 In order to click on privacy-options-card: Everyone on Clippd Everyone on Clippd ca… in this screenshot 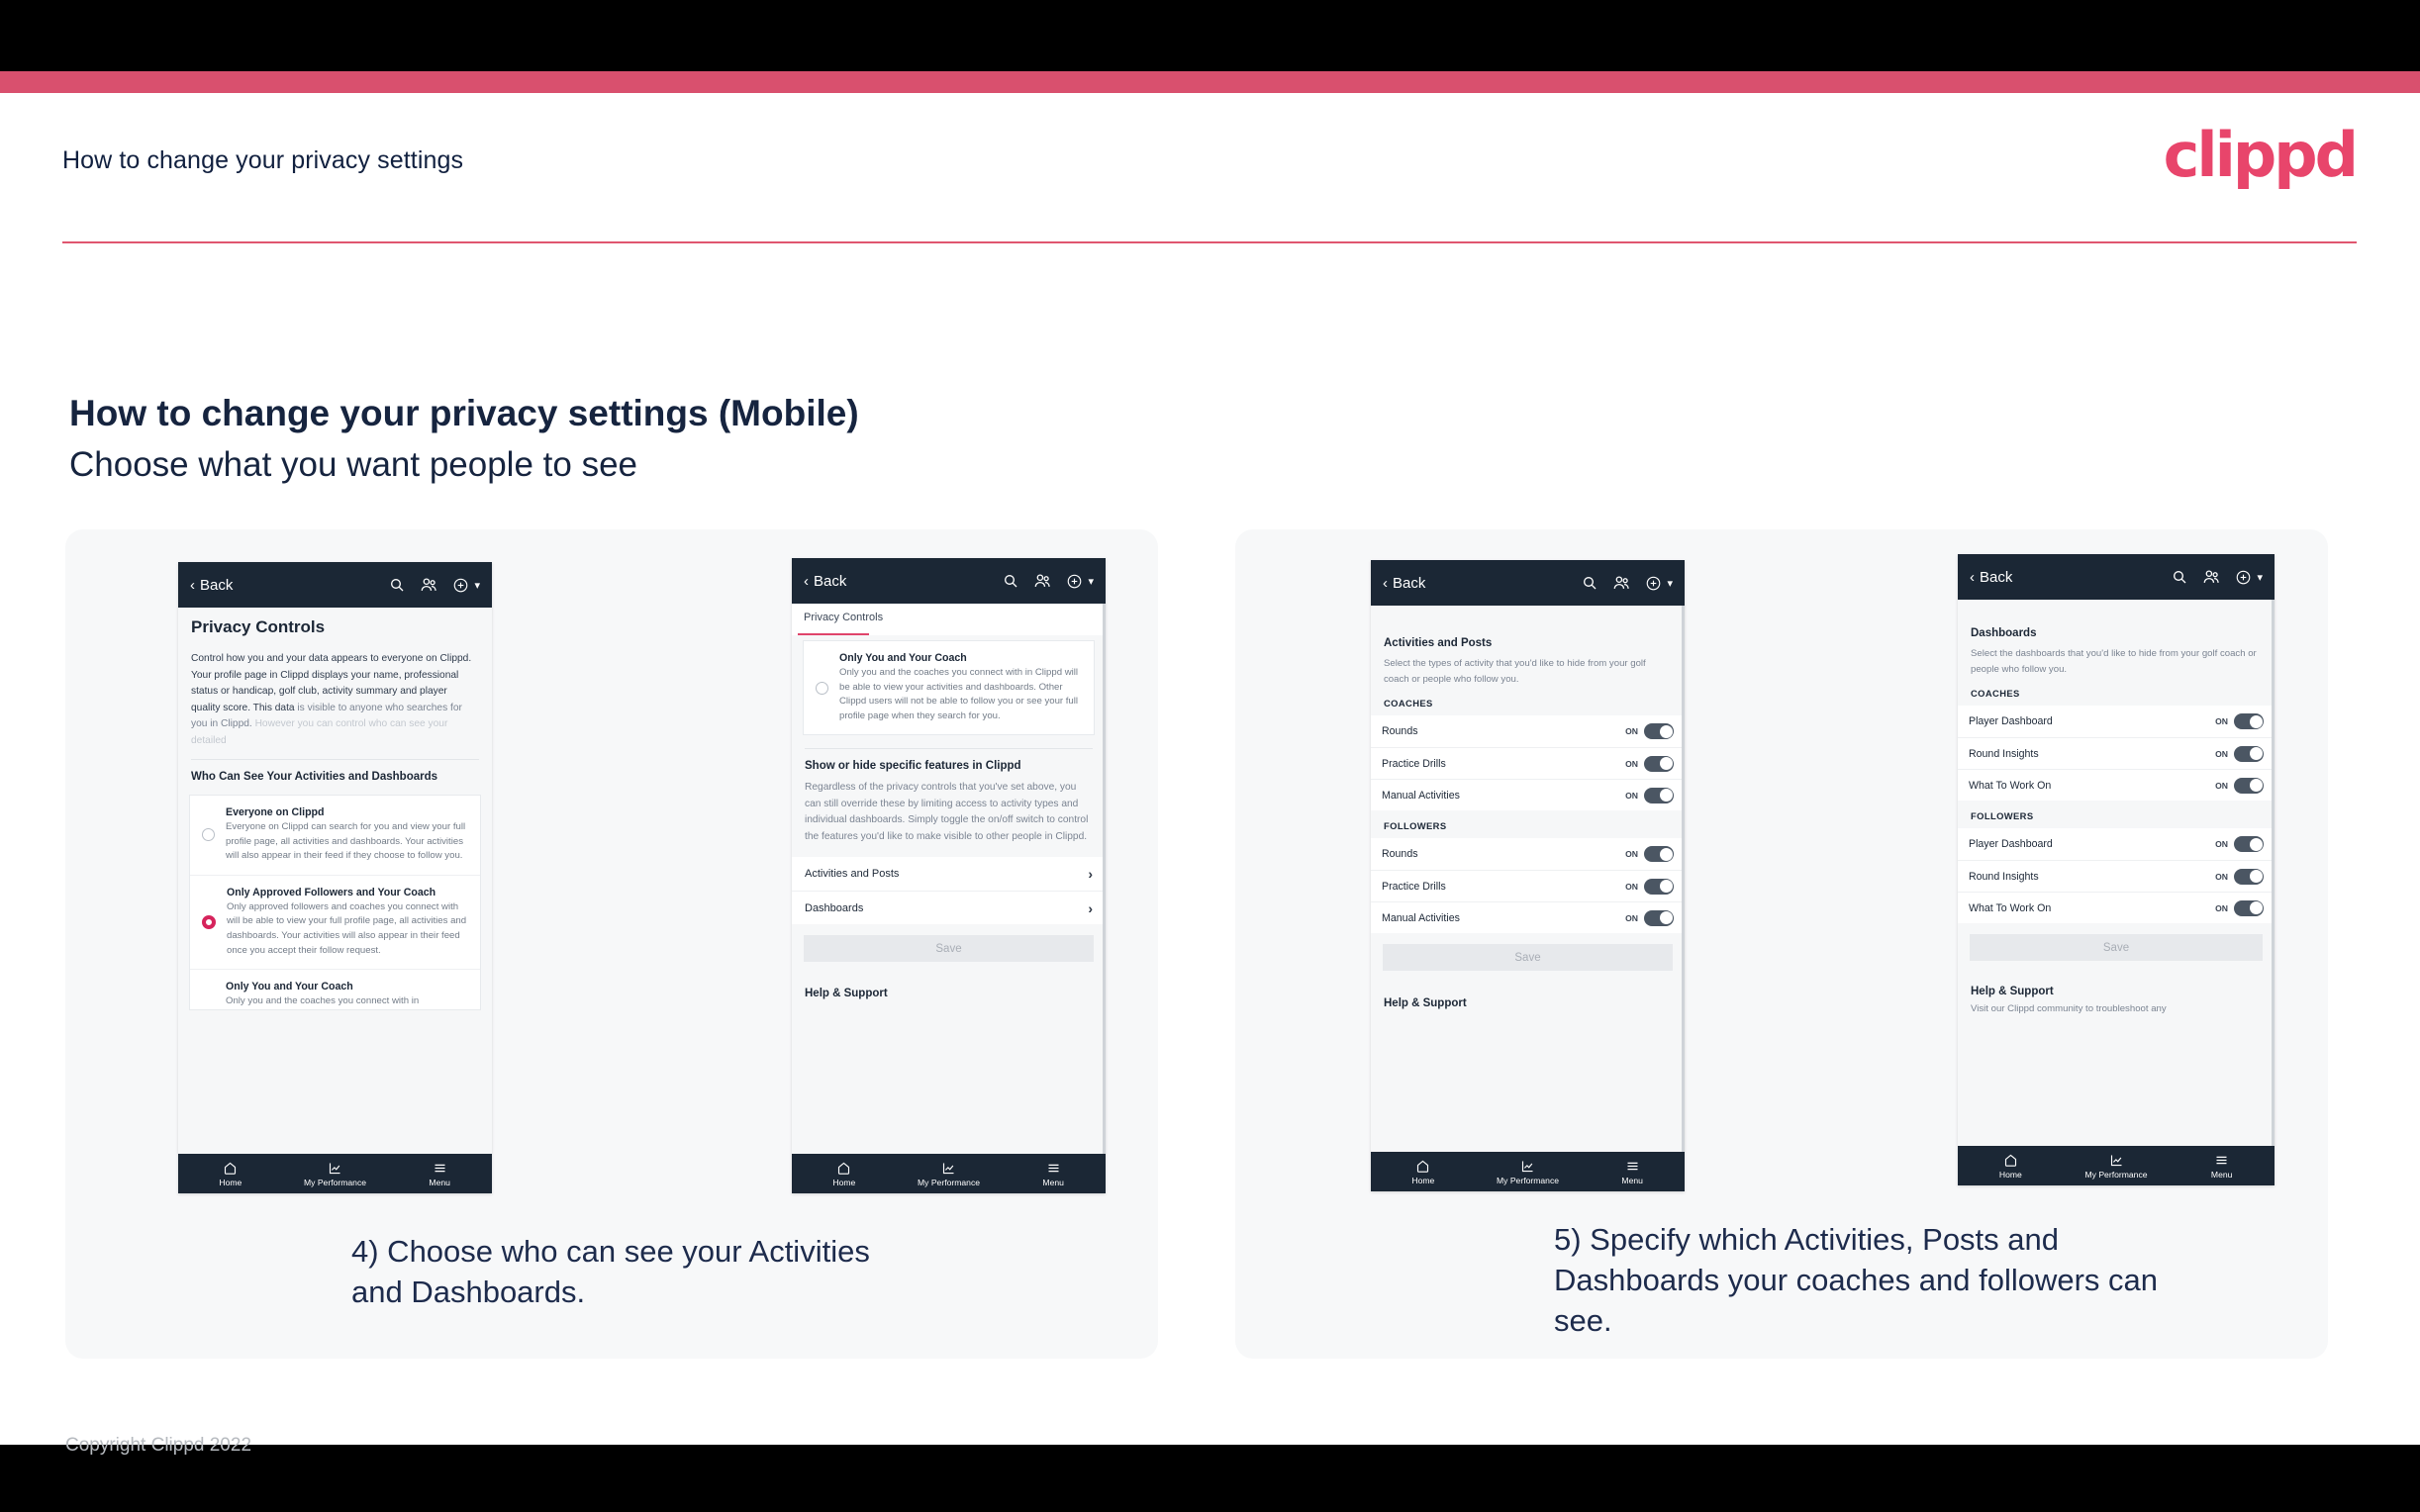, I will do `click(335, 902)`.